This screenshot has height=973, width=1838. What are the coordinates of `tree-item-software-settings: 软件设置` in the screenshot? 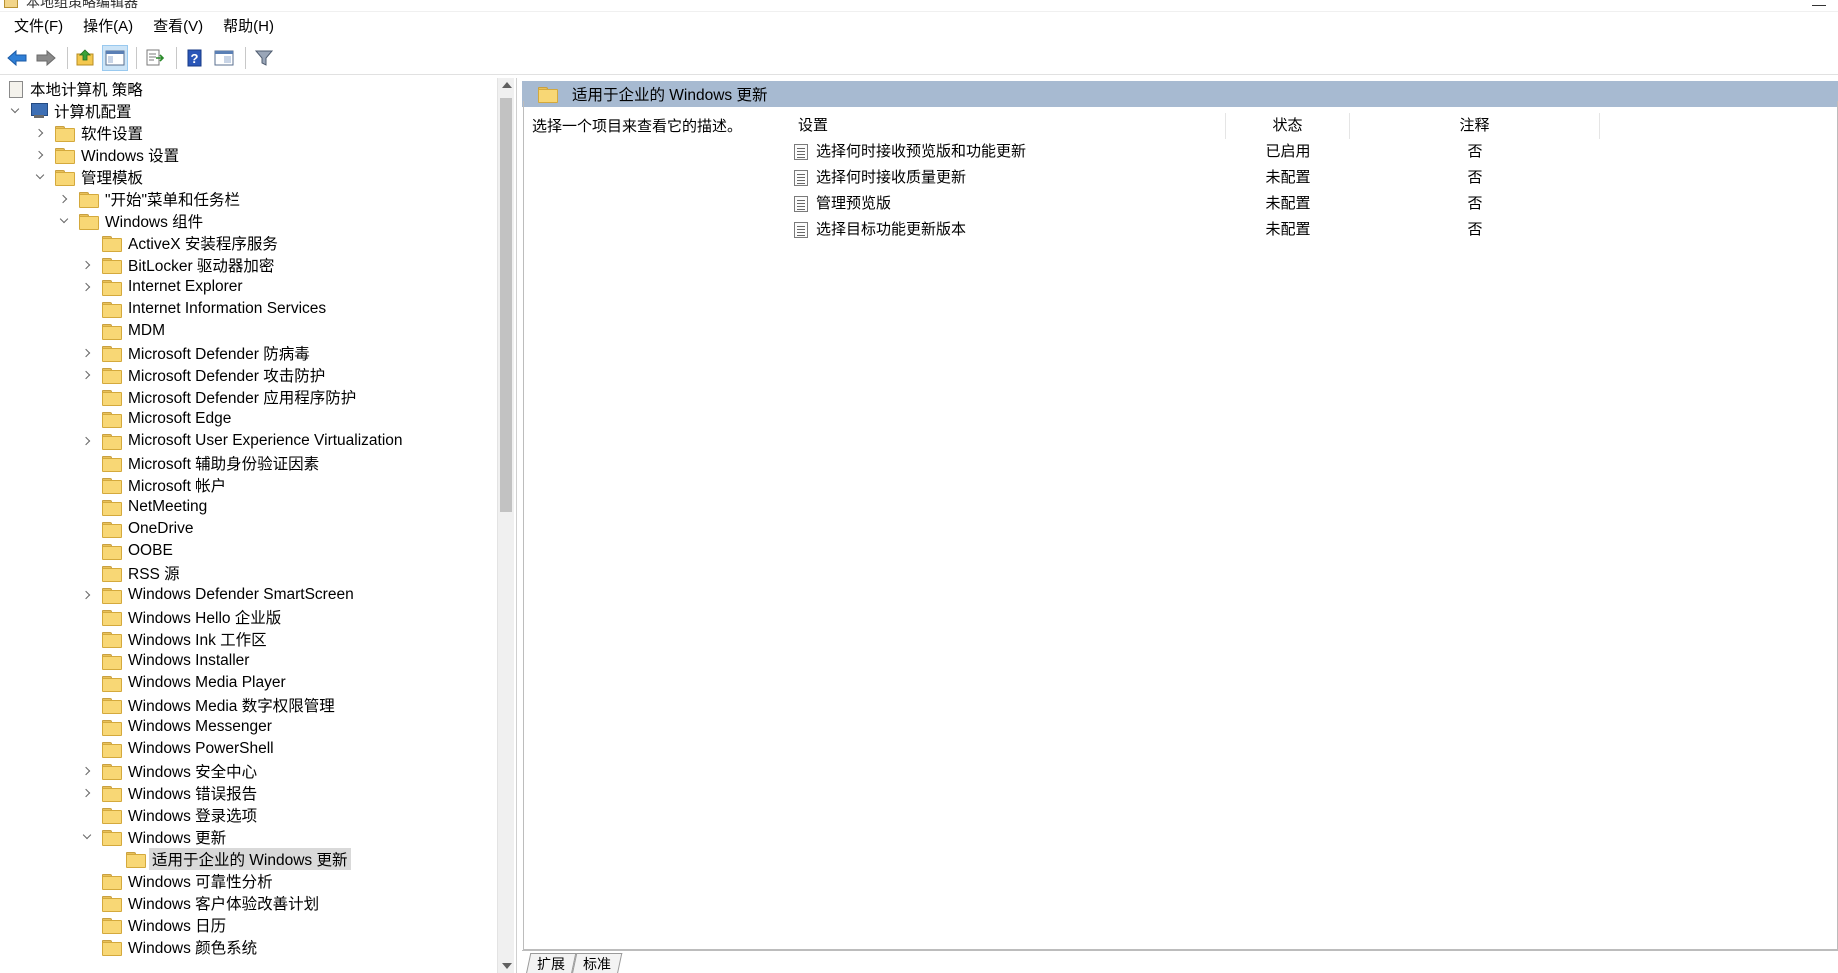 It's located at (89, 133).